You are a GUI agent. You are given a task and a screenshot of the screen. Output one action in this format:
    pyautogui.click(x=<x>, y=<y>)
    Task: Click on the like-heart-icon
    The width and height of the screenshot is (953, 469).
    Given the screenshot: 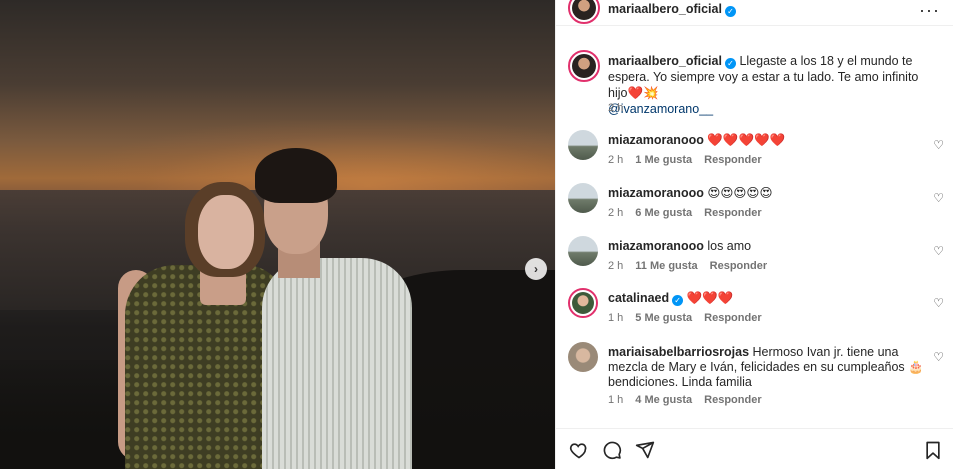 What is the action you would take?
    pyautogui.click(x=579, y=450)
    